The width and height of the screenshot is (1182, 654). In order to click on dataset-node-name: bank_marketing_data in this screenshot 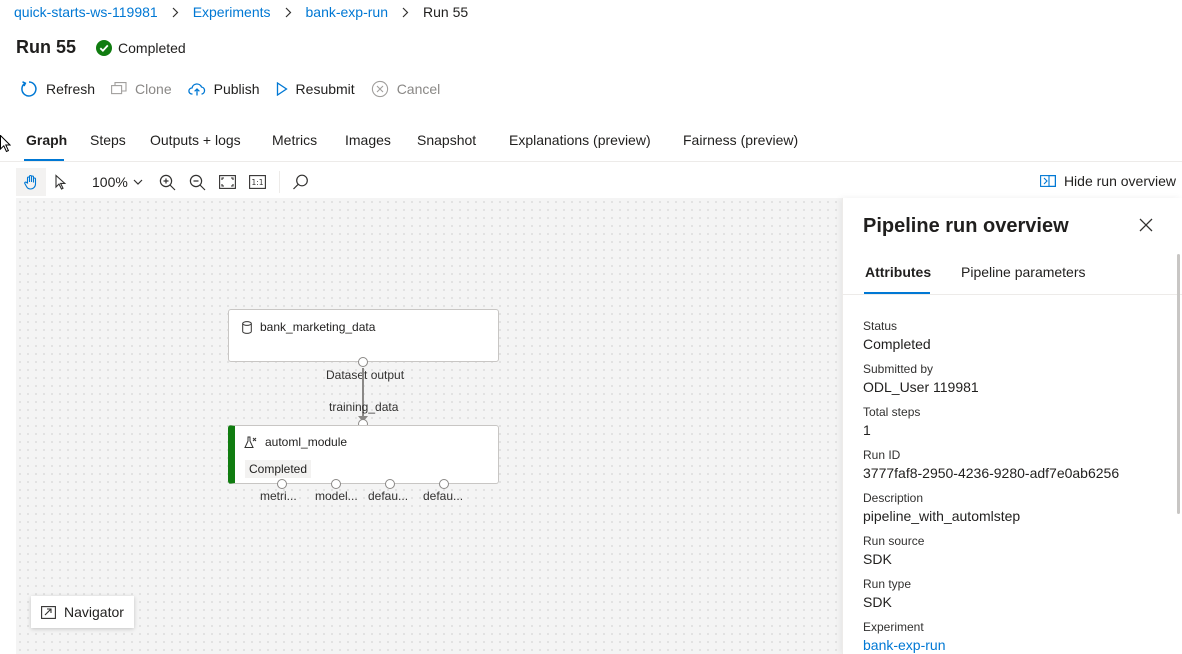, I will do `click(318, 327)`.